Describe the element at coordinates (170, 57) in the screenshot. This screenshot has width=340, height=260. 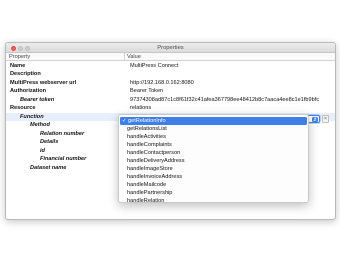
I see `column-header: Property Value` at that location.